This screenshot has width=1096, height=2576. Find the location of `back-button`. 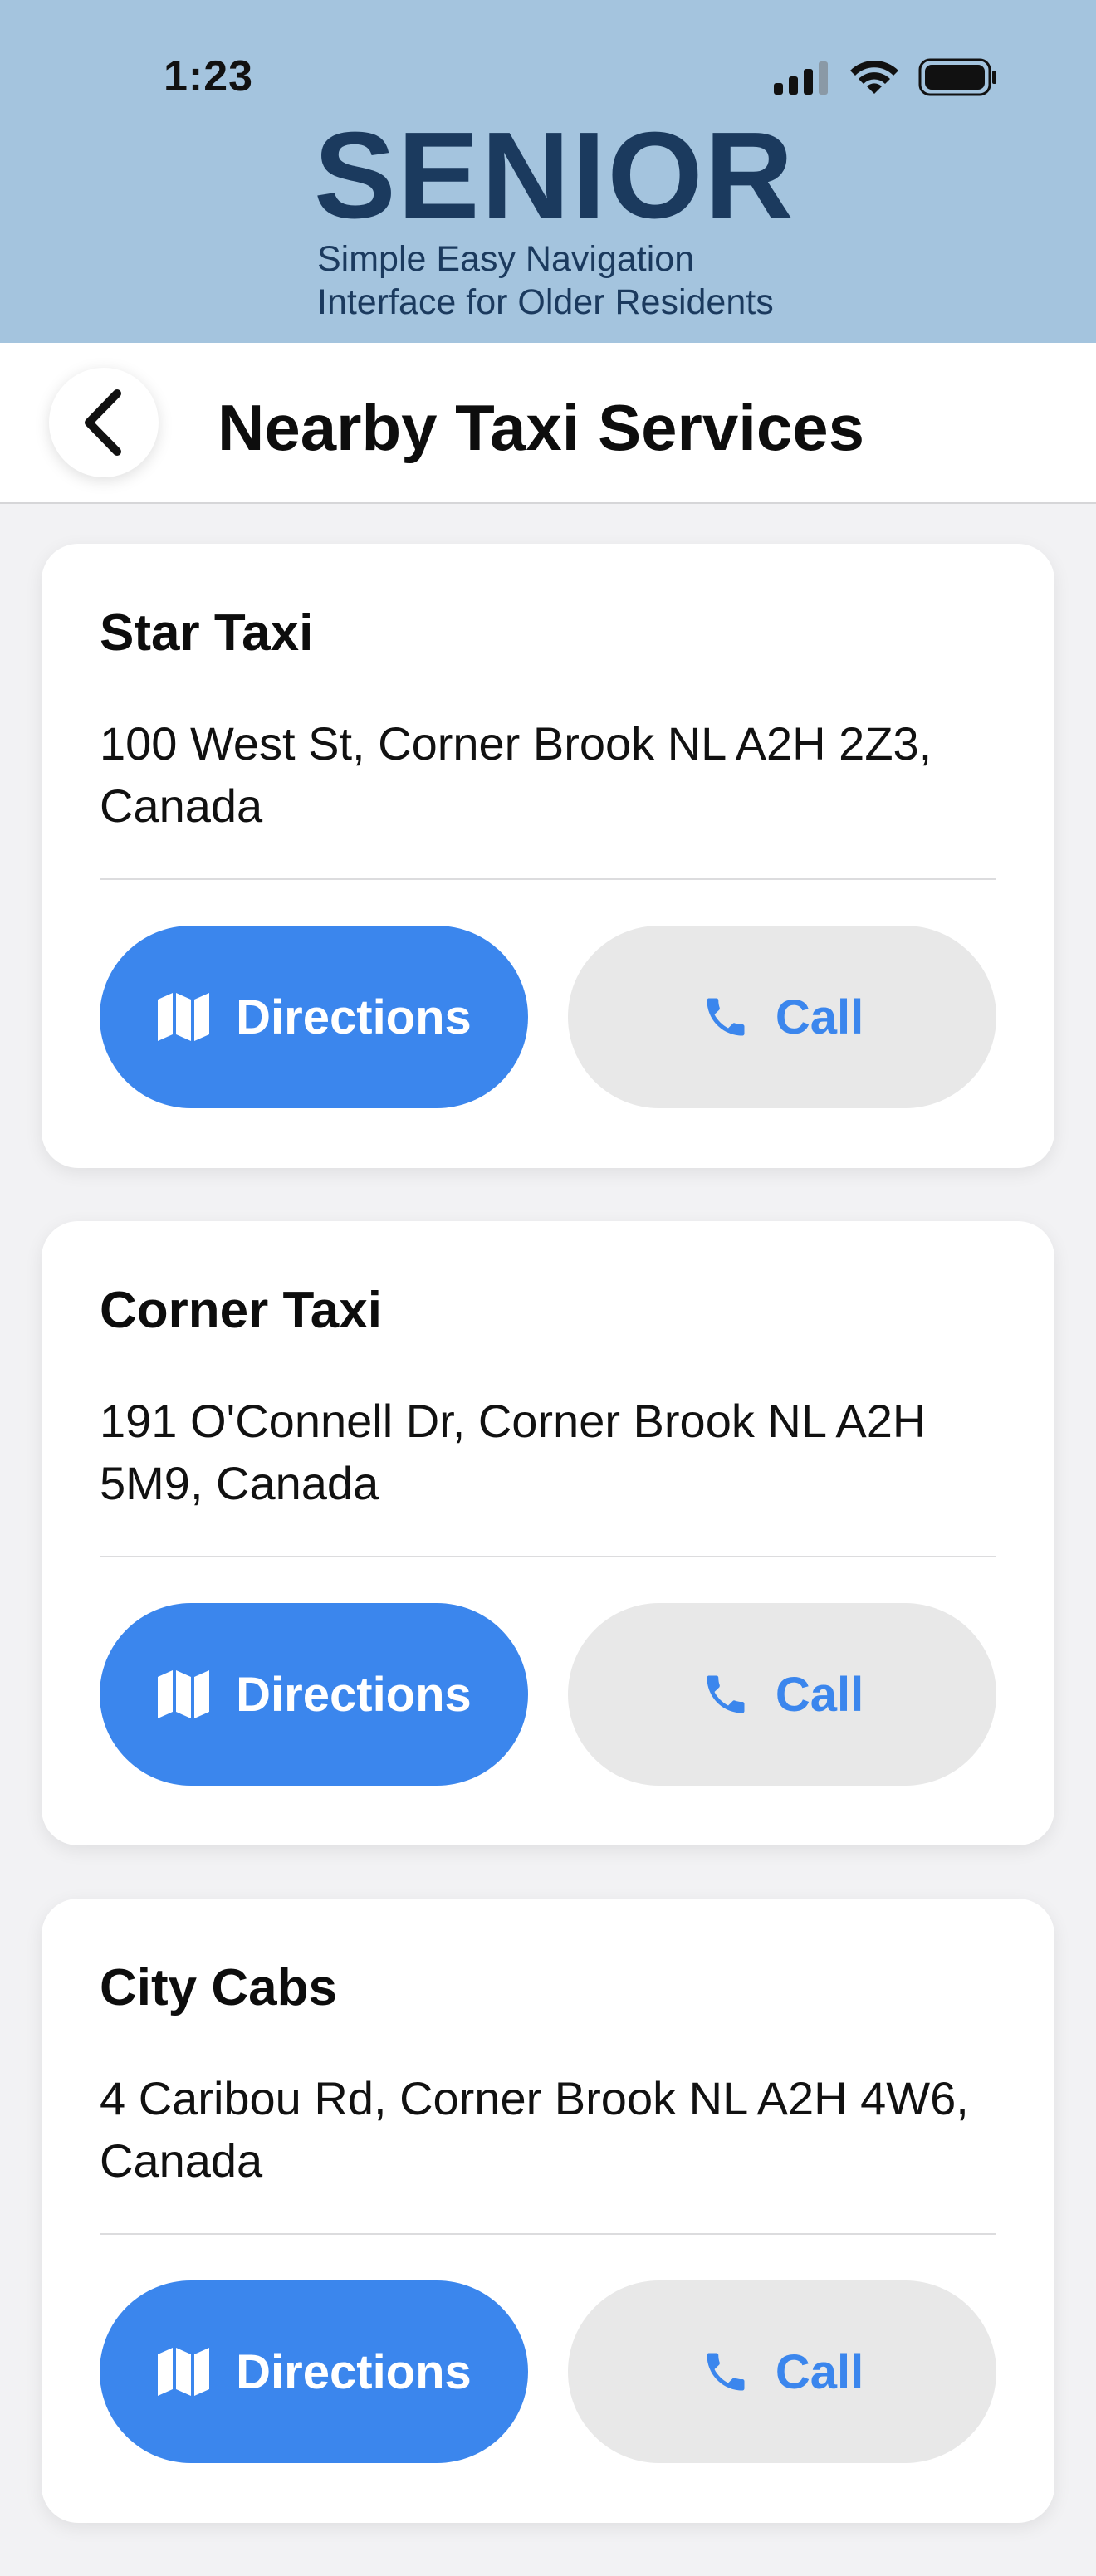

back-button is located at coordinates (104, 422).